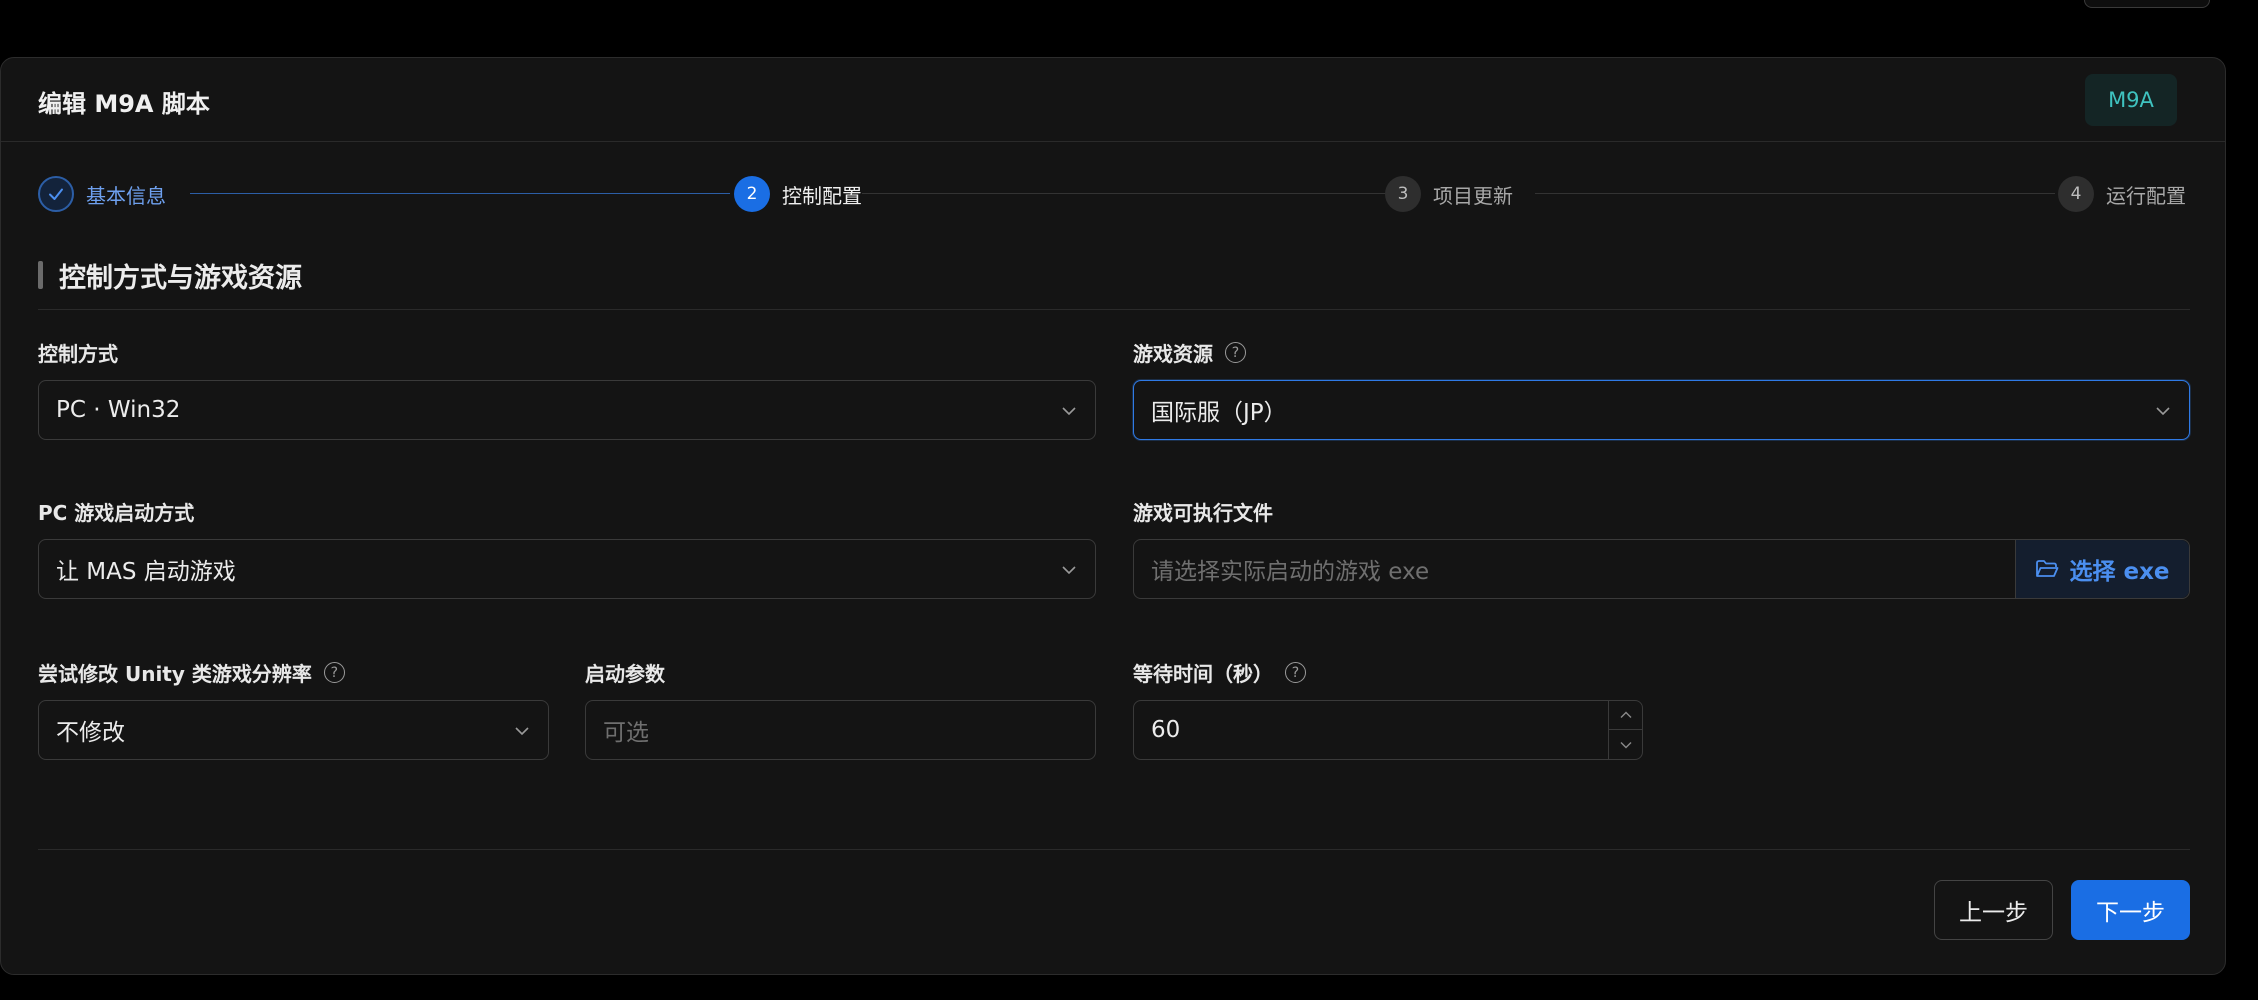  Describe the element at coordinates (567, 569) in the screenshot. I see `launch-method-select: 让 MAS 启动游戏` at that location.